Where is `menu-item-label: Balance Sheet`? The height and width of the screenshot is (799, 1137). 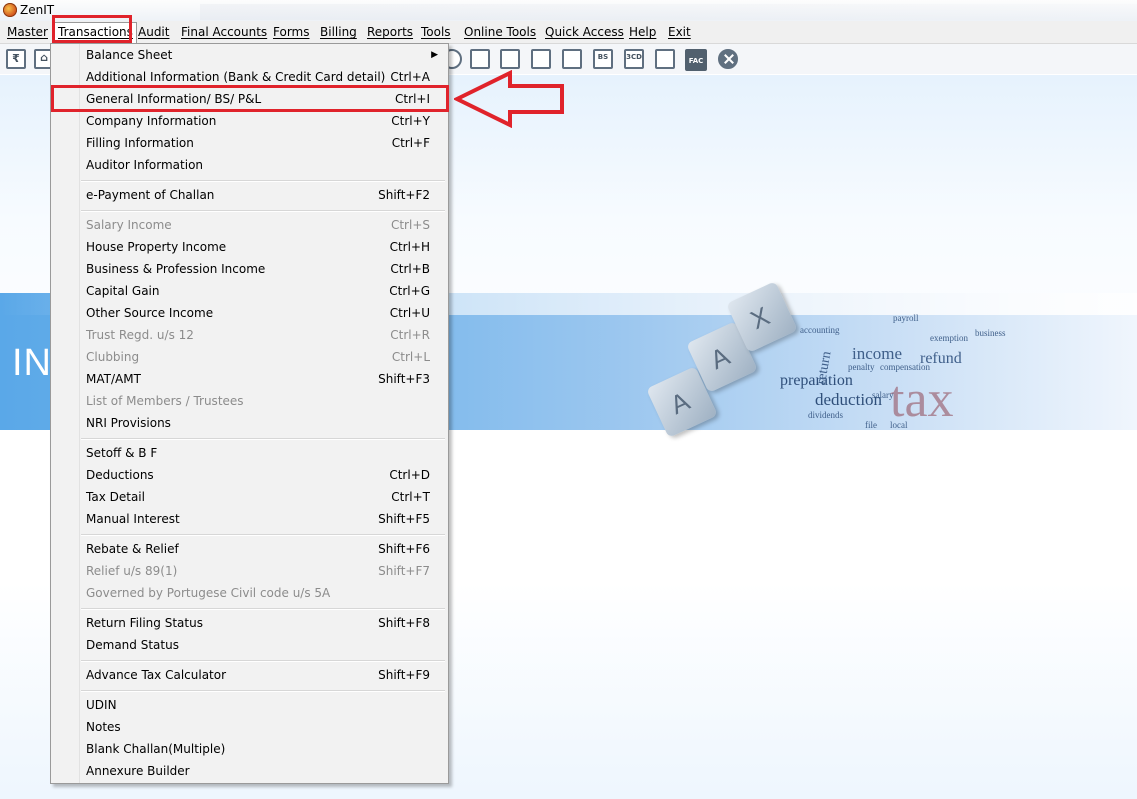 menu-item-label: Balance Sheet is located at coordinates (129, 55).